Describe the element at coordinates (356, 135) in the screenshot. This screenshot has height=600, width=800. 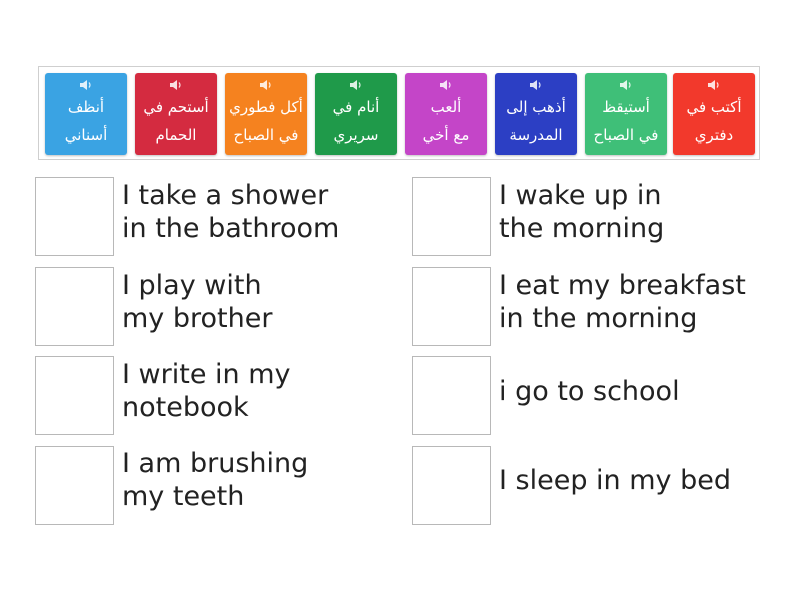
I see `tile-text-line2: سريري` at that location.